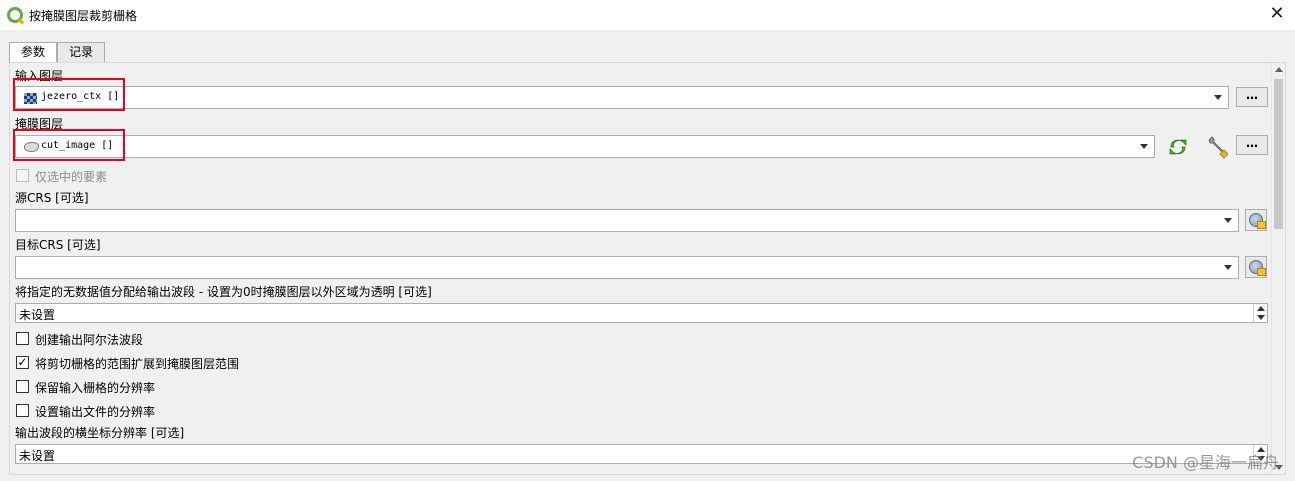  Describe the element at coordinates (69, 145) in the screenshot. I see `mask-layer-highlight` at that location.